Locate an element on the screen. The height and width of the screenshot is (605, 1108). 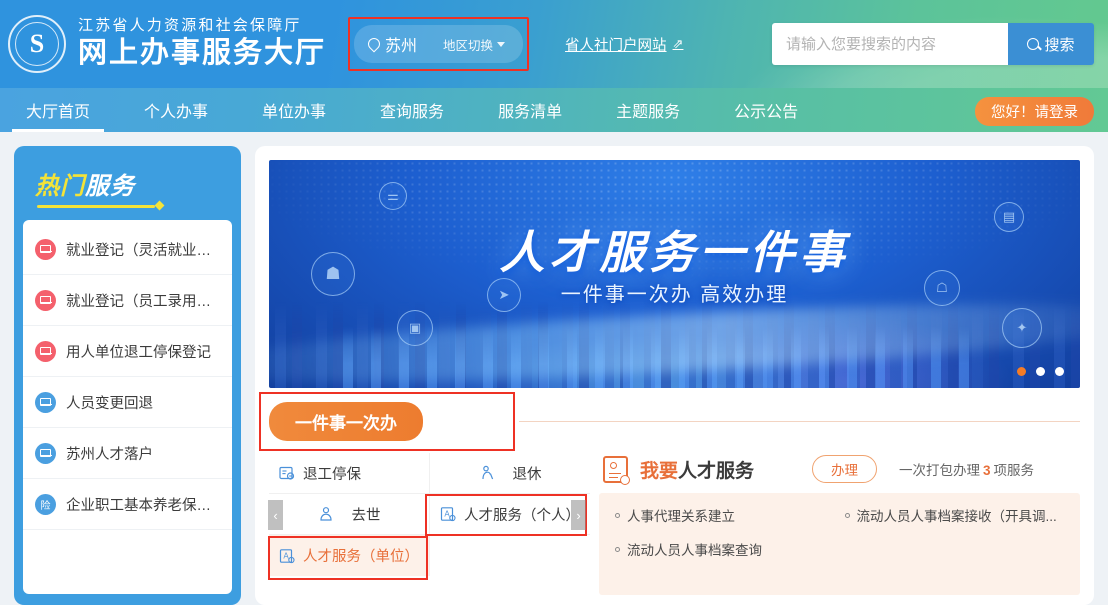
nav-label: 公示公告 is located at coordinates (766, 112).